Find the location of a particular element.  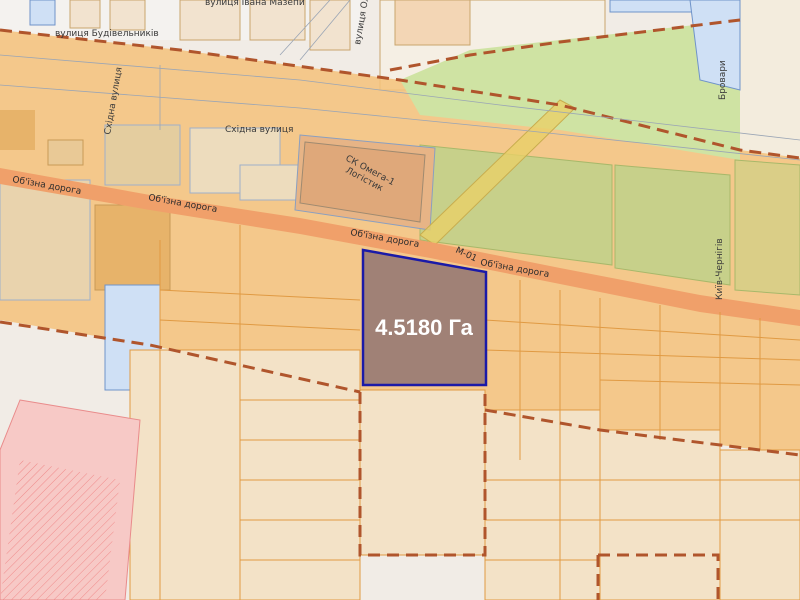

city-label-brovary: Бровари is located at coordinates (723, 80).